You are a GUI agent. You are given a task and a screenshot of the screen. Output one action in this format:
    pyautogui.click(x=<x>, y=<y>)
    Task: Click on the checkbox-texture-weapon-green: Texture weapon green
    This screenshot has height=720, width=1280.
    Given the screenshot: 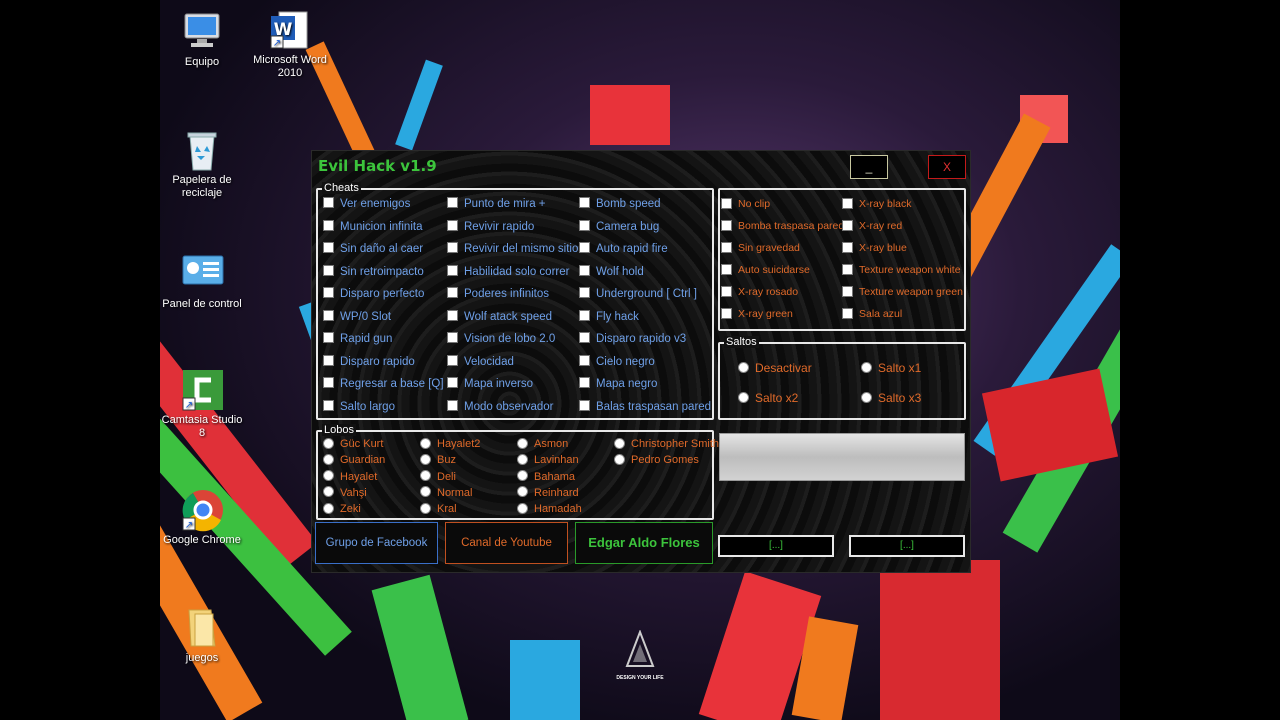 What is the action you would take?
    pyautogui.click(x=902, y=292)
    